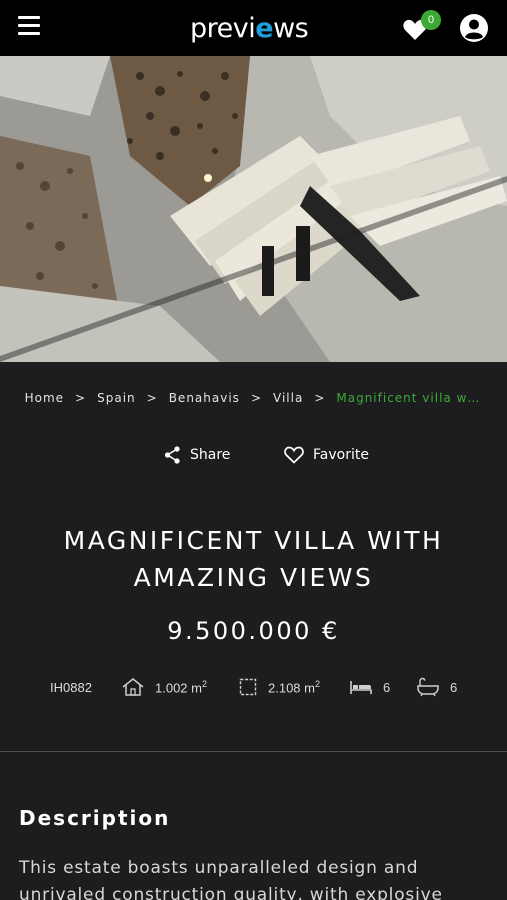 This screenshot has width=507, height=900. What do you see at coordinates (431, 20) in the screenshot?
I see `favorites-count-badge: 0` at bounding box center [431, 20].